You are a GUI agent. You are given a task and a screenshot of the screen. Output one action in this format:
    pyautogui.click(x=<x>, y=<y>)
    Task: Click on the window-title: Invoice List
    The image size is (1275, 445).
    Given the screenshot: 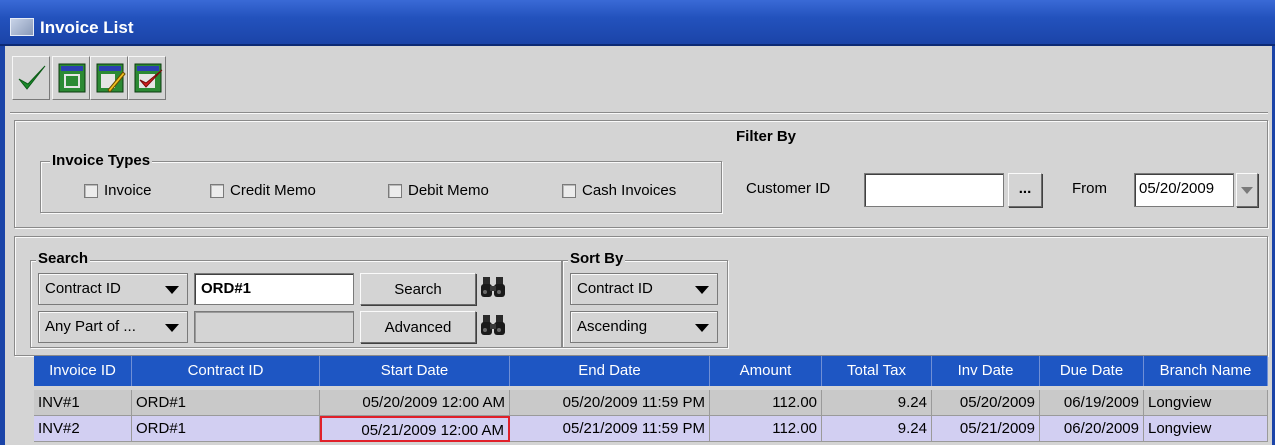 What is the action you would take?
    pyautogui.click(x=87, y=27)
    